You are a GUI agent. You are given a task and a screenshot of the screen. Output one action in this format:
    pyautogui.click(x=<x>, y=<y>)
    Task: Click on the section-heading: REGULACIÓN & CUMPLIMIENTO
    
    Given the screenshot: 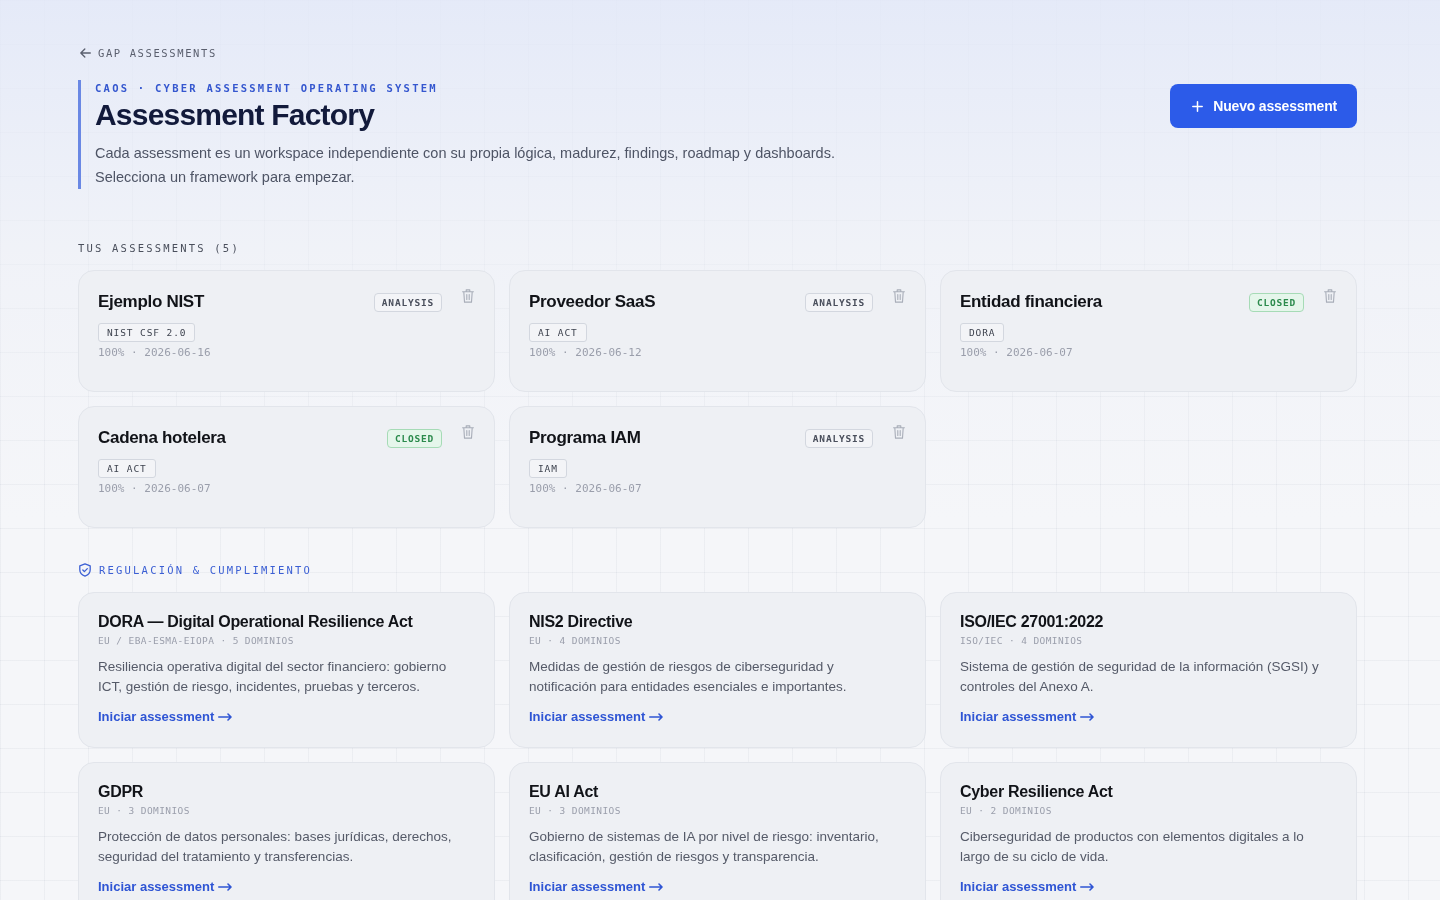 What is the action you would take?
    pyautogui.click(x=206, y=570)
    